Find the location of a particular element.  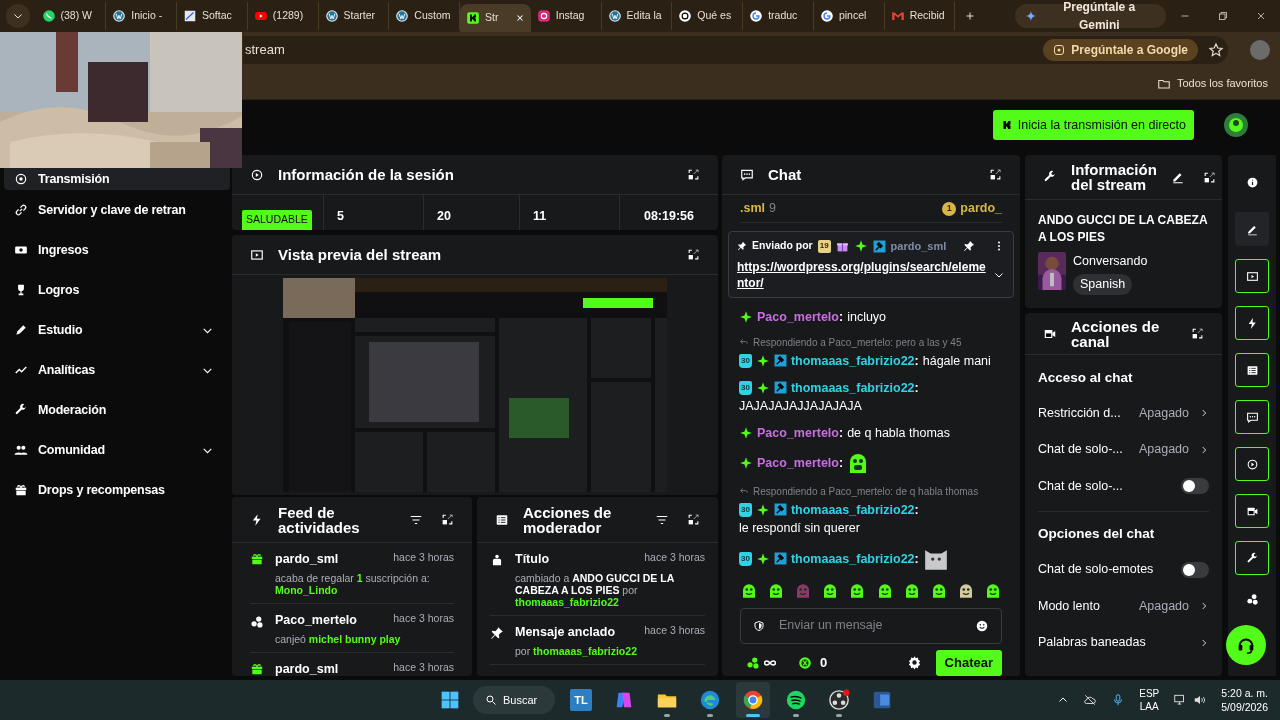

browser-tab: (38) W is located at coordinates (71, 16).